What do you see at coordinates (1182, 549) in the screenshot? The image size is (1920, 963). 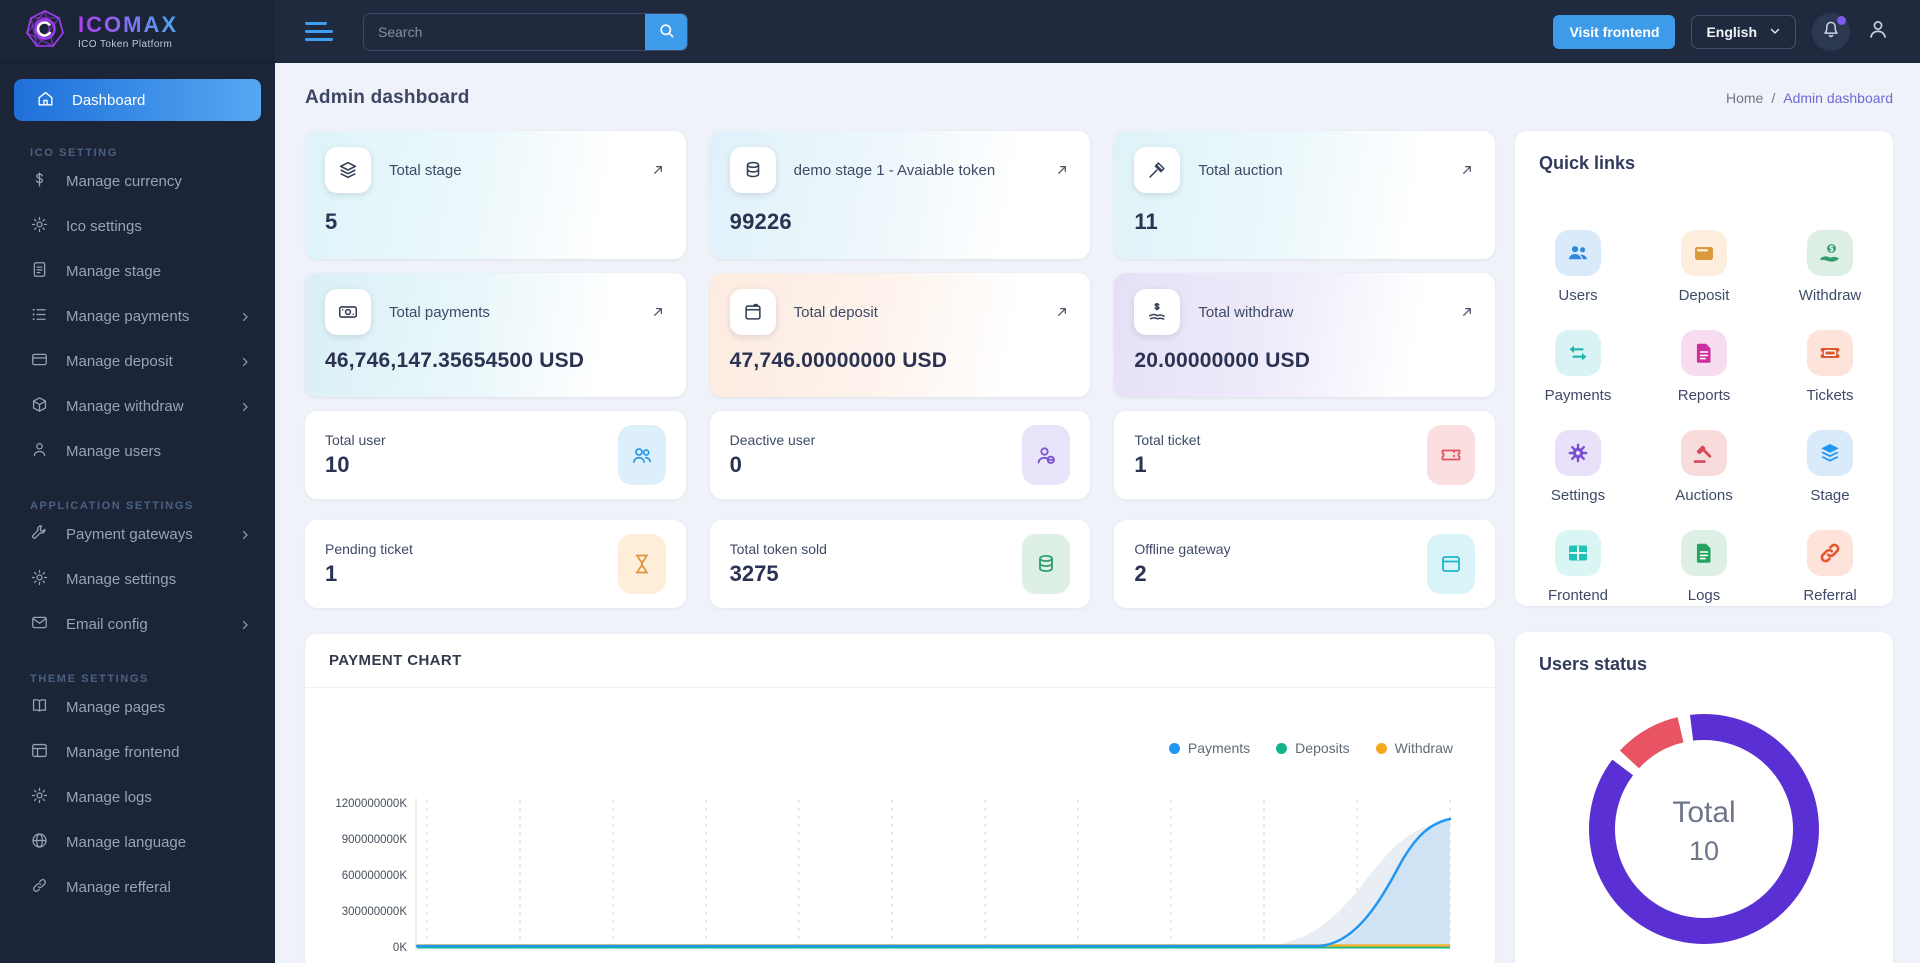 I see `stat-label: Offline gateway` at bounding box center [1182, 549].